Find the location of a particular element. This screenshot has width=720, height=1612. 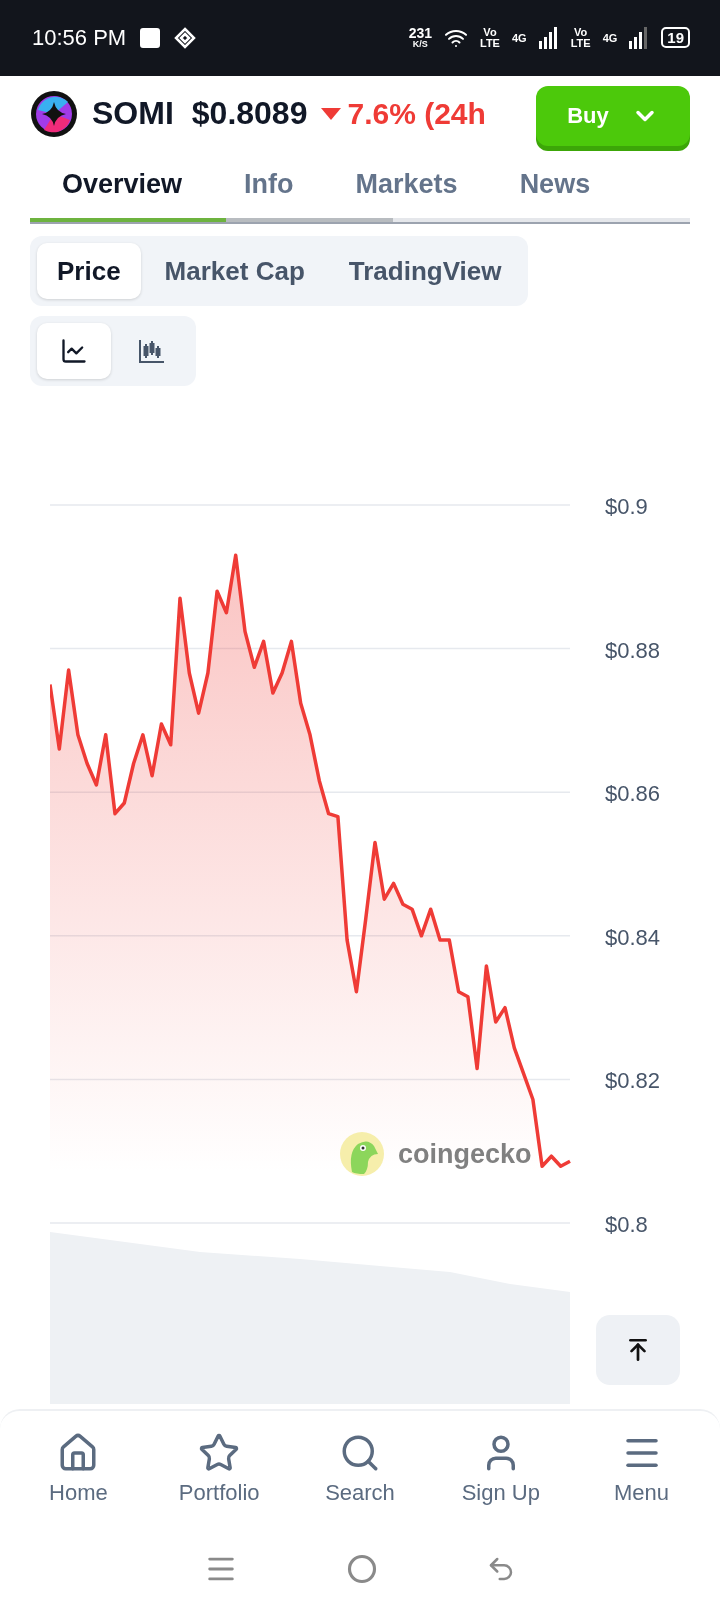

notification-icon is located at coordinates (150, 37).